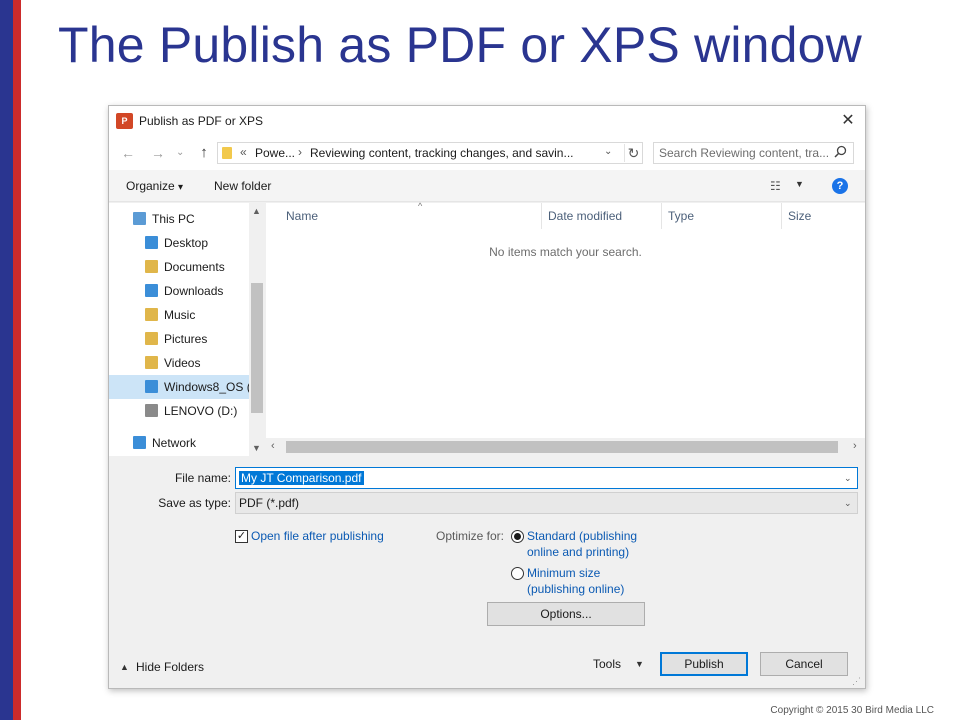  I want to click on nav-item-music: Music, so click(179, 315).